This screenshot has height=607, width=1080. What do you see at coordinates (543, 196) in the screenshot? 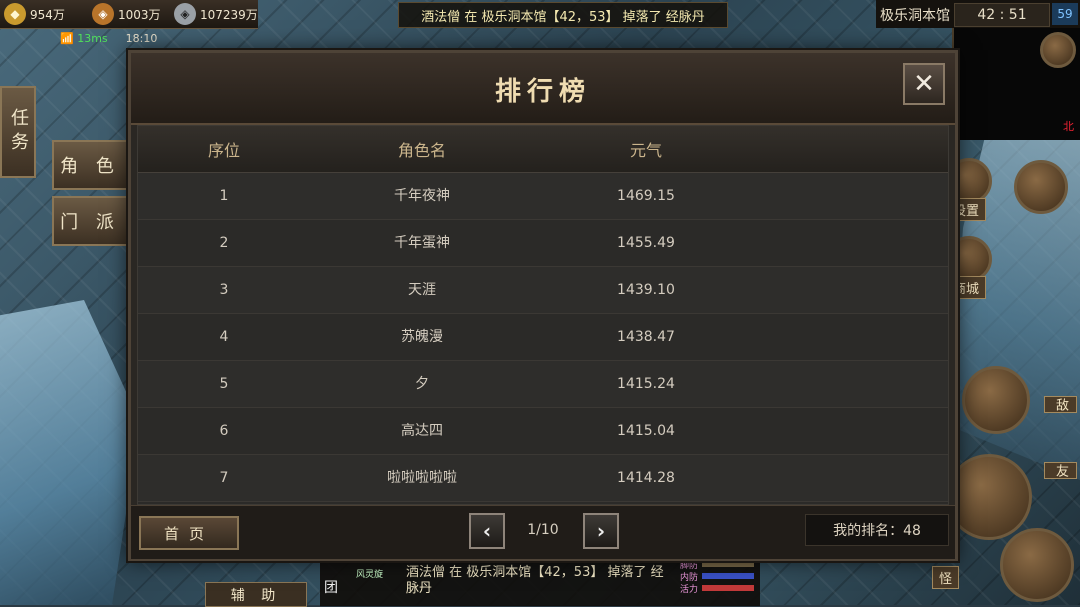
I see `table-row: 1 千年夜神 1469.15` at bounding box center [543, 196].